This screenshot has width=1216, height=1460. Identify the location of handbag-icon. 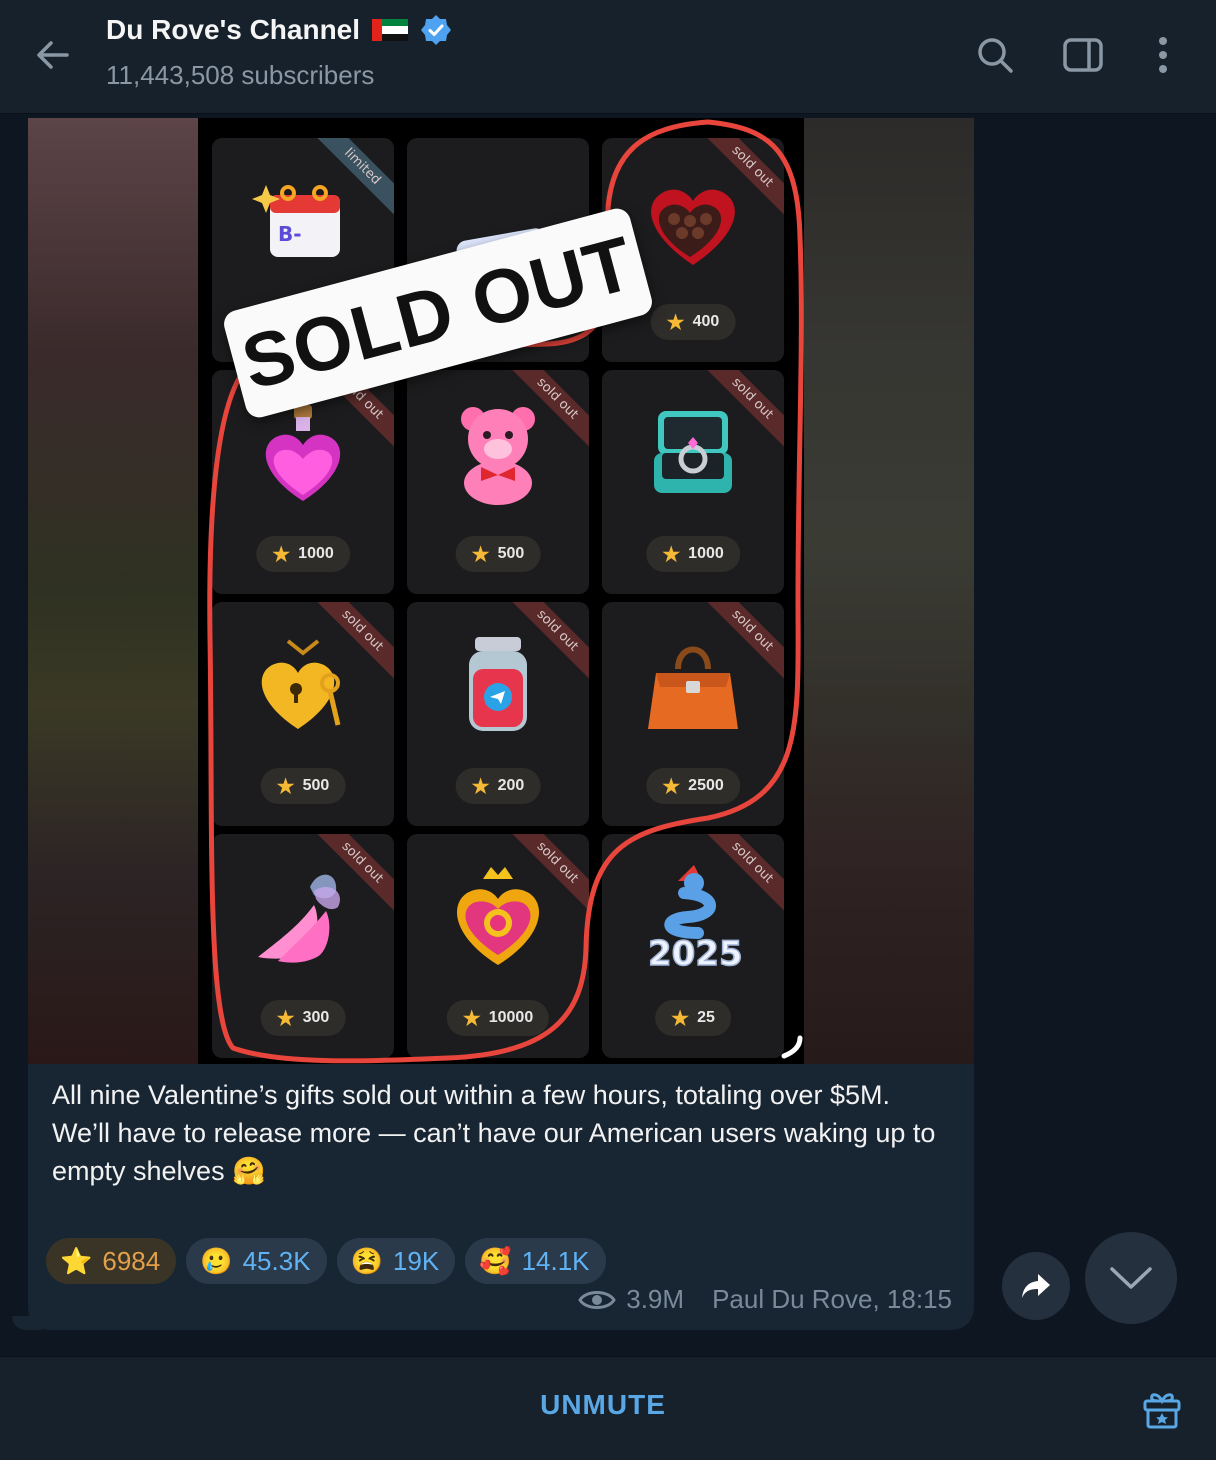
(693, 684).